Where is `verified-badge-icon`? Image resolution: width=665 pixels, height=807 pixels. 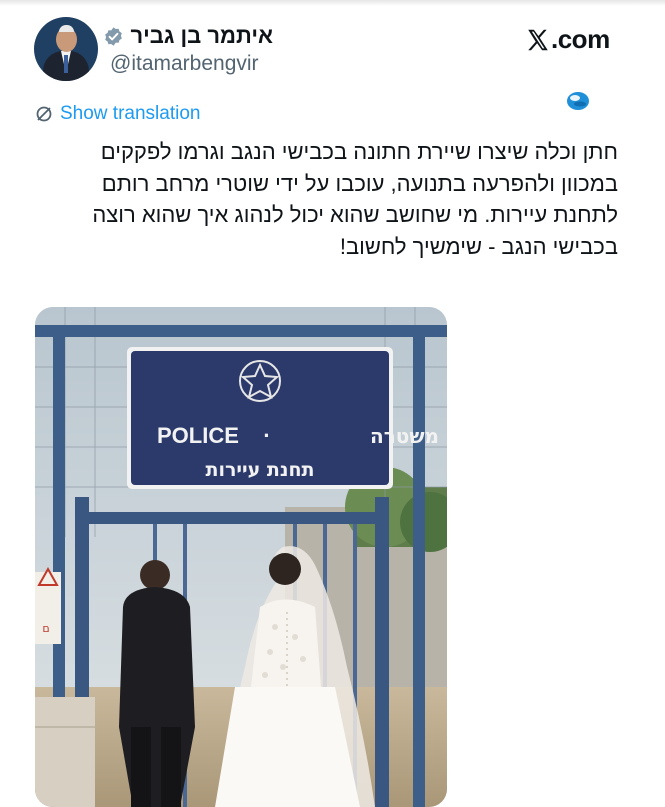 verified-badge-icon is located at coordinates (114, 36).